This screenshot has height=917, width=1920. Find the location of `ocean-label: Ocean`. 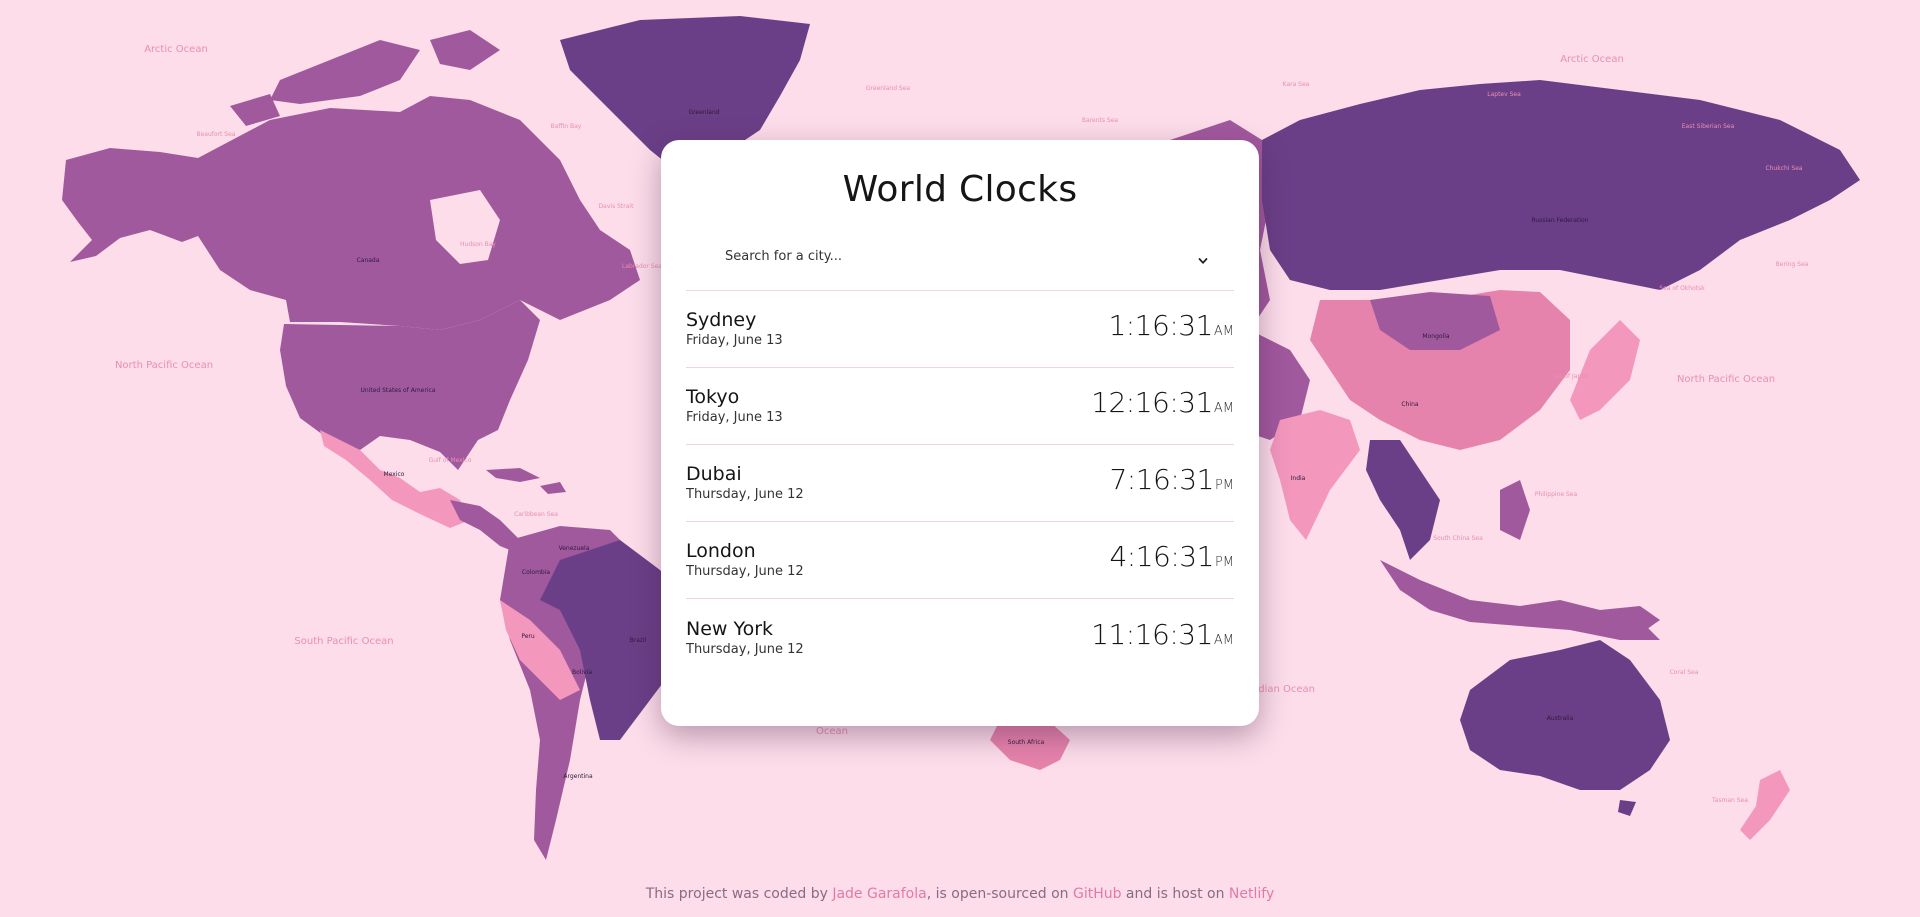

ocean-label: Ocean is located at coordinates (832, 731).